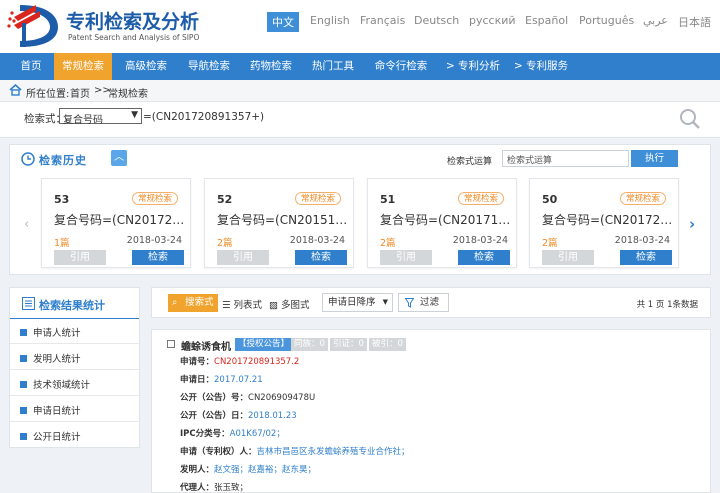  What do you see at coordinates (348, 344) in the screenshot?
I see `citation-chip: 引证：0` at bounding box center [348, 344].